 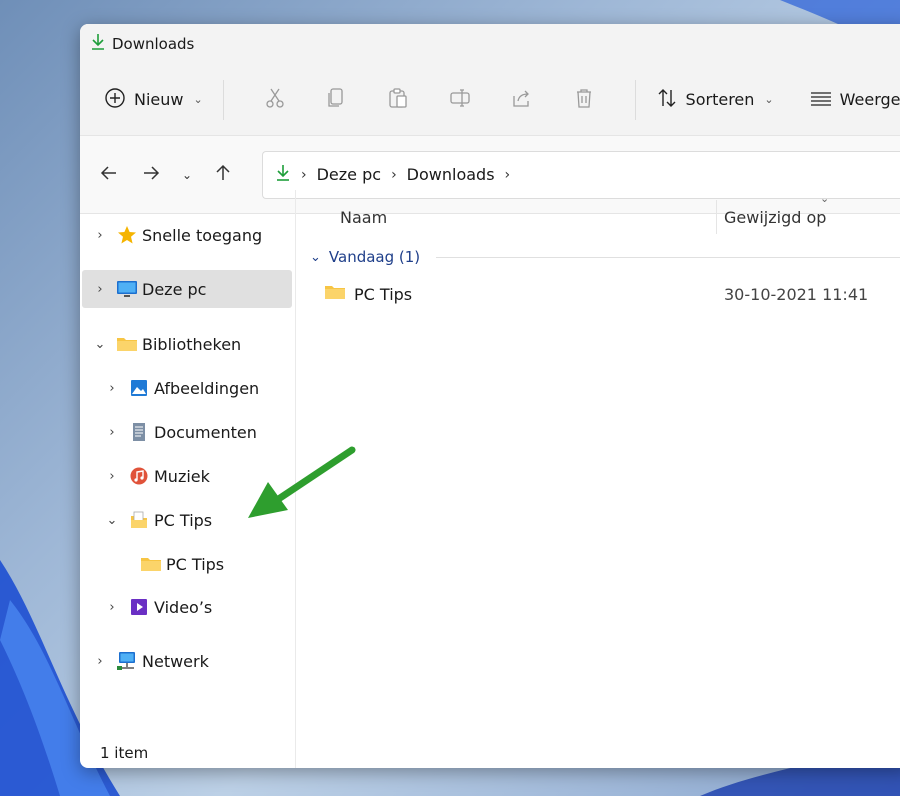 I want to click on paste-button, so click(x=398, y=100).